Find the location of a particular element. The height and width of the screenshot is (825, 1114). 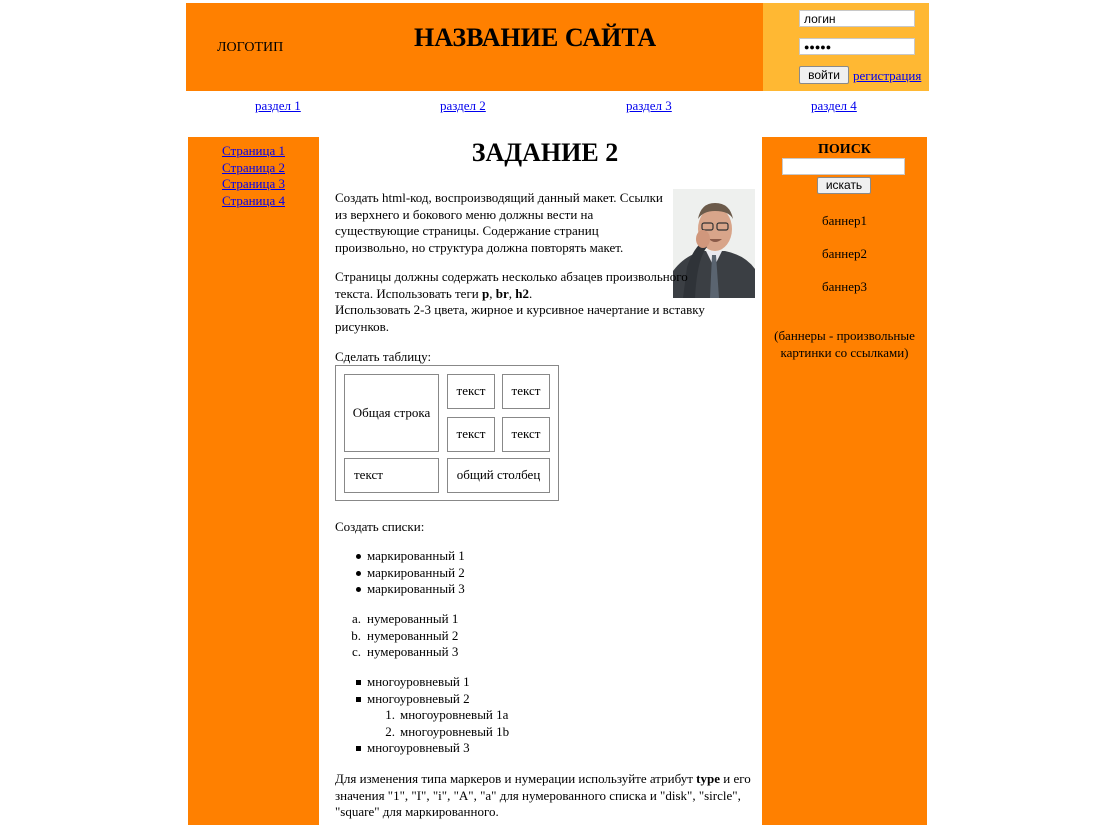

list-item: маркированный 1 is located at coordinates (400, 556).